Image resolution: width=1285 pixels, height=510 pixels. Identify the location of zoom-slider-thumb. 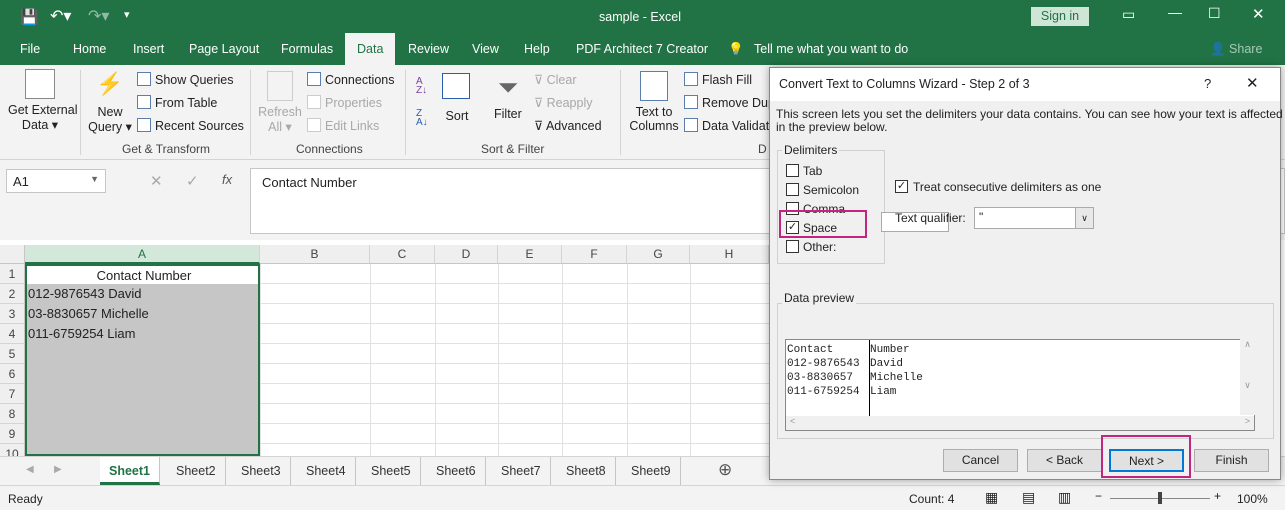
(1160, 498).